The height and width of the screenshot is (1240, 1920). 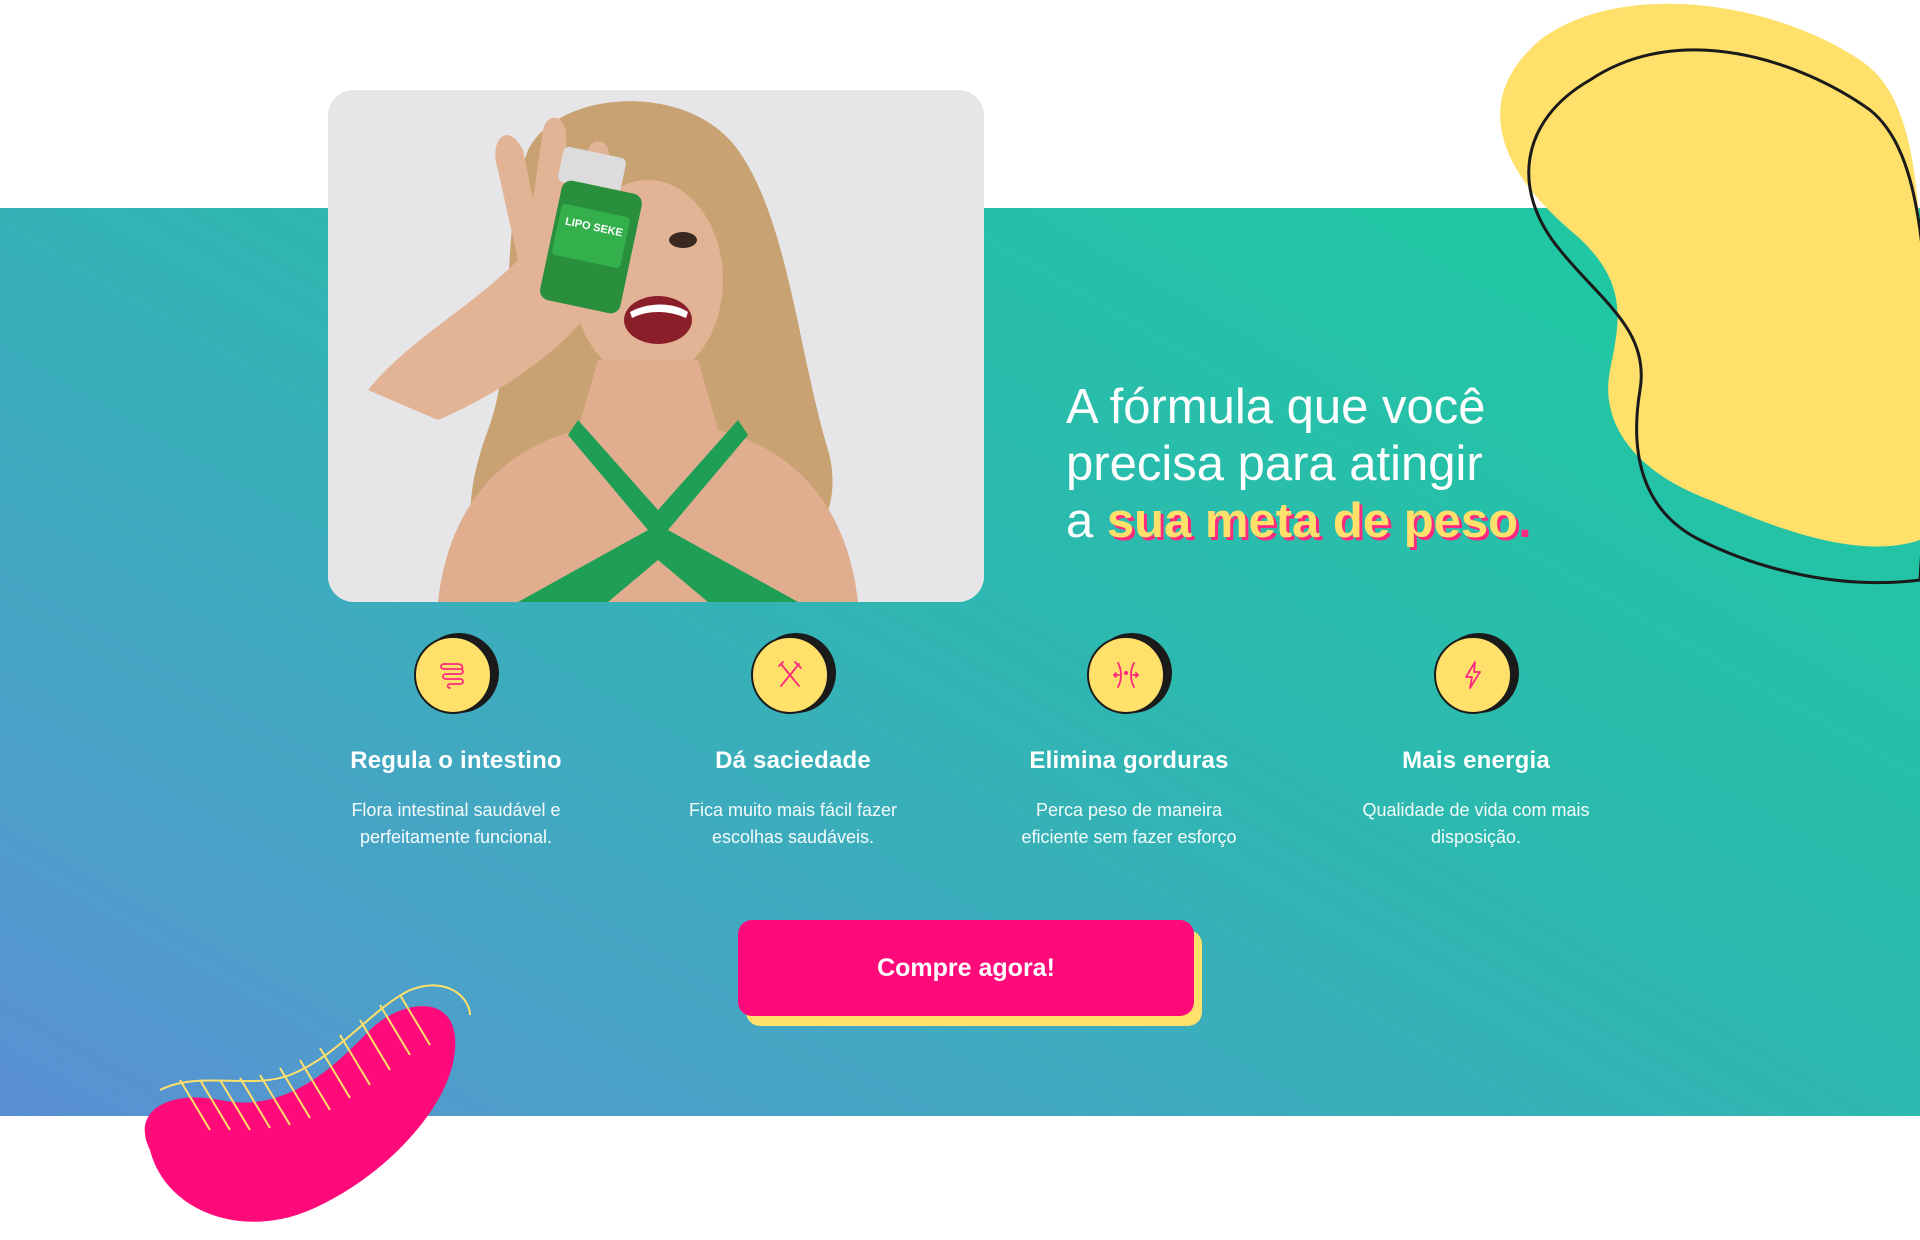 What do you see at coordinates (456, 837) in the screenshot?
I see `feature-desc-line: perfeitamente funcional.` at bounding box center [456, 837].